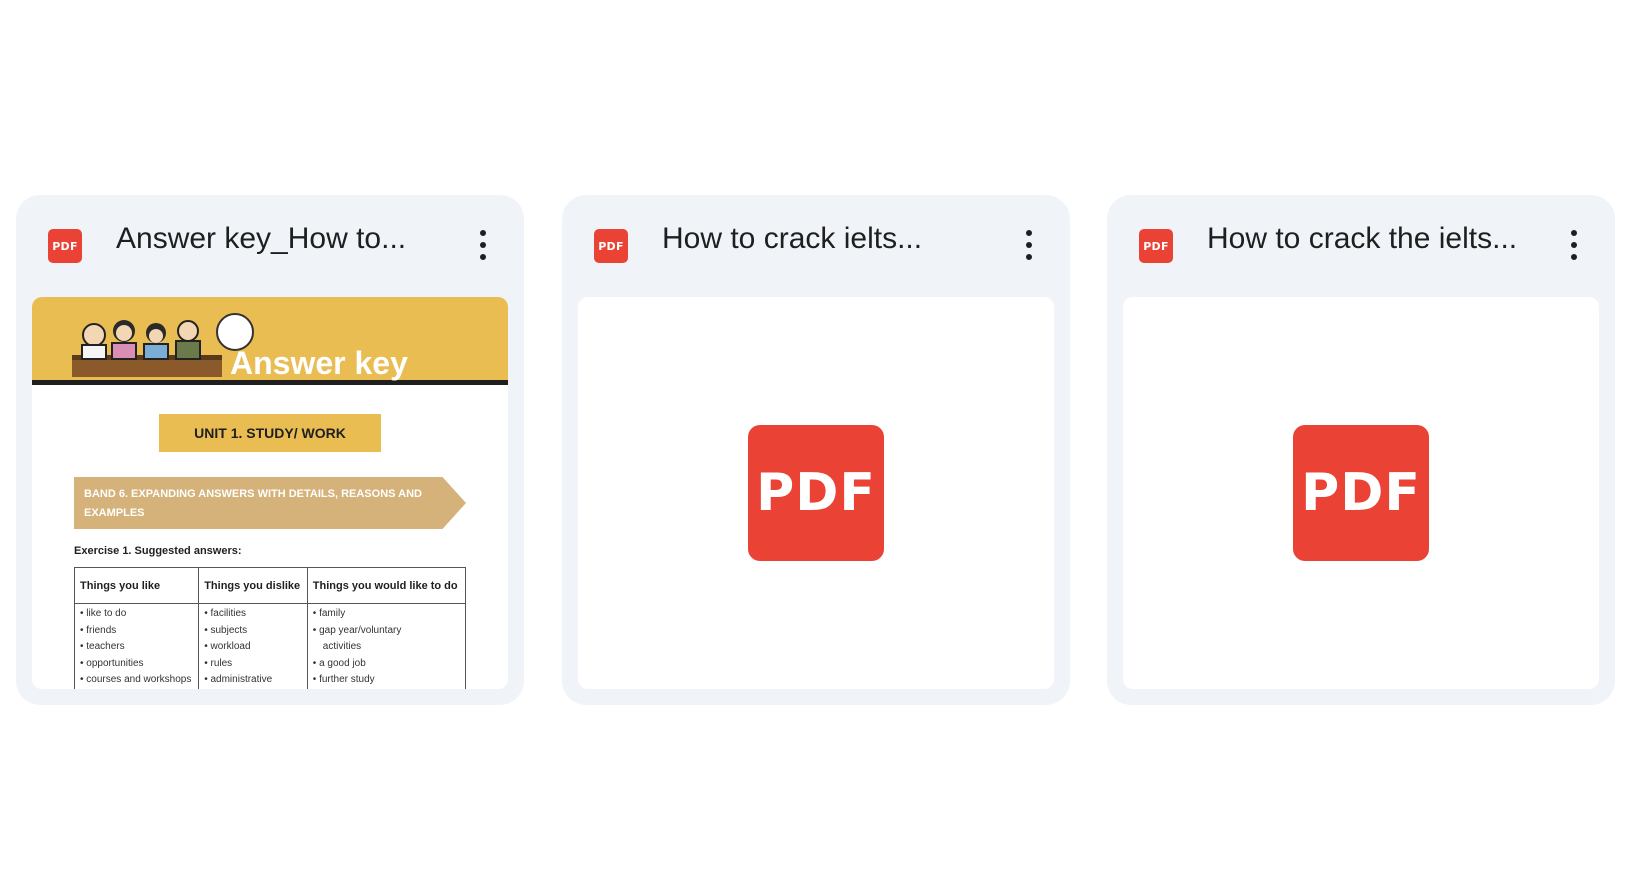 The width and height of the screenshot is (1625, 894). Describe the element at coordinates (339, 663) in the screenshot. I see `doc-list-item: • a good job` at that location.